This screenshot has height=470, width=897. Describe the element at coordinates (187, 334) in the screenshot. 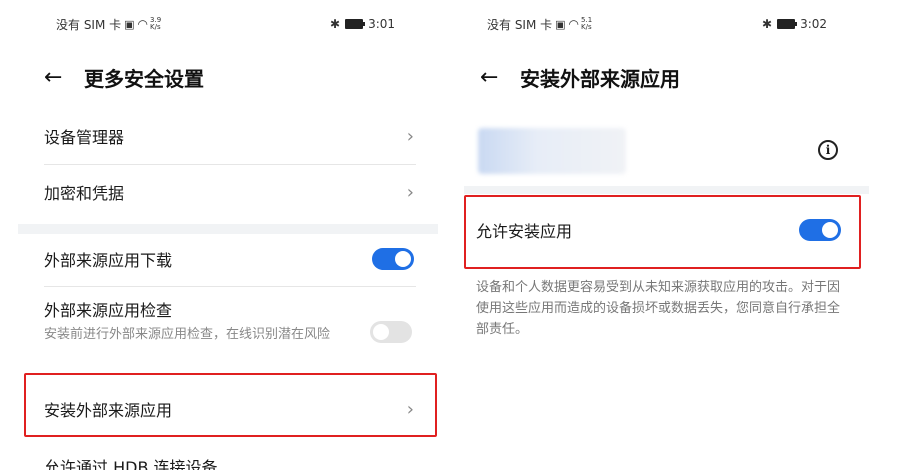

I see `row-description: 安装前进行外部来源应用检查，在线识别潜在风险` at that location.